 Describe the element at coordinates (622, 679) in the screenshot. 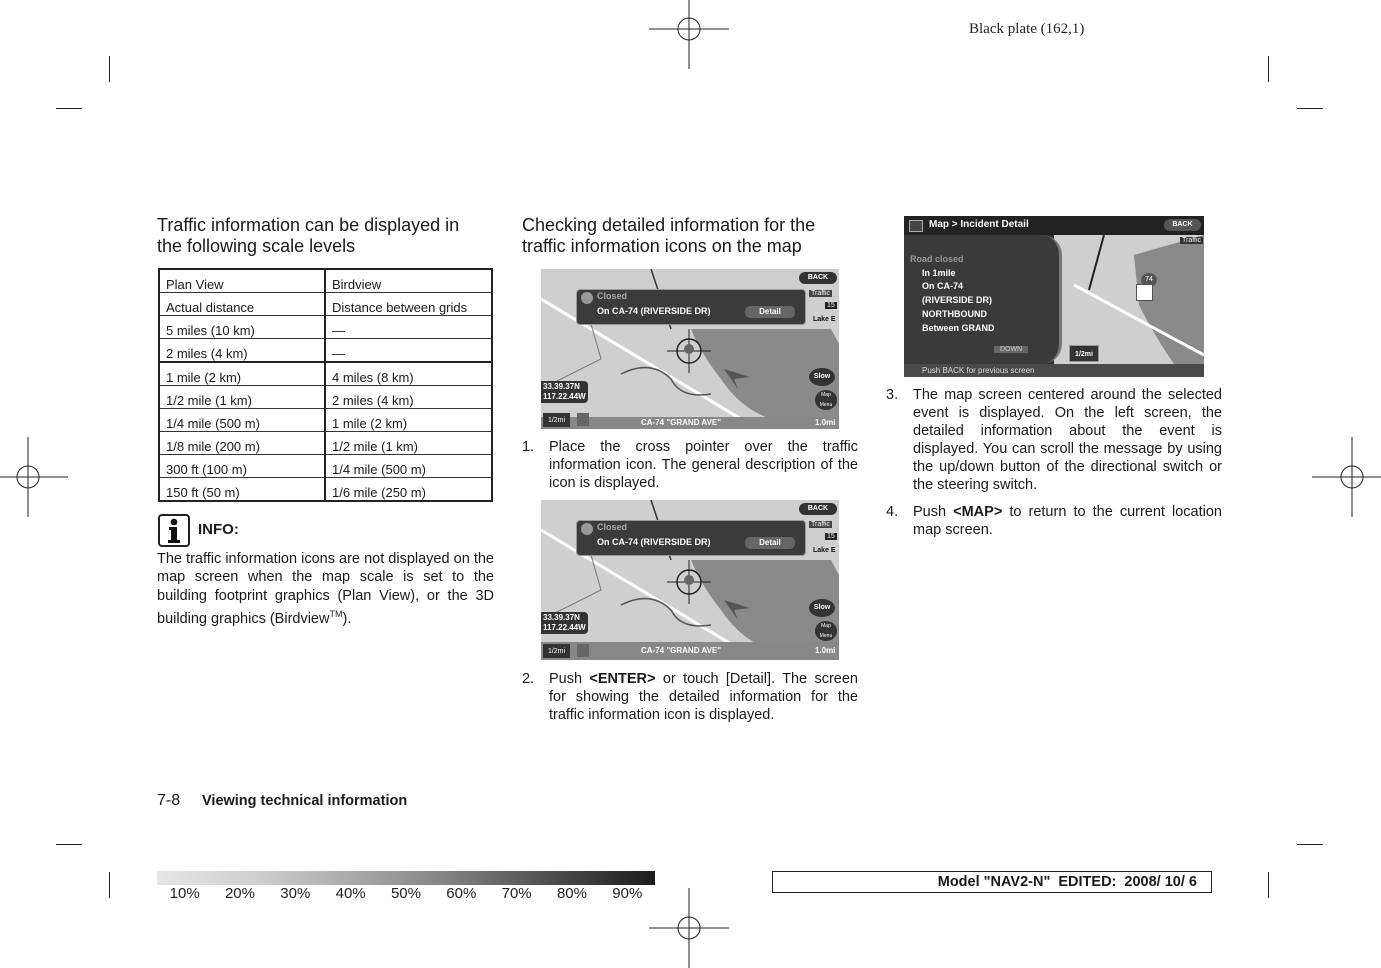

I see `enter-key-label: <ENTER>` at that location.